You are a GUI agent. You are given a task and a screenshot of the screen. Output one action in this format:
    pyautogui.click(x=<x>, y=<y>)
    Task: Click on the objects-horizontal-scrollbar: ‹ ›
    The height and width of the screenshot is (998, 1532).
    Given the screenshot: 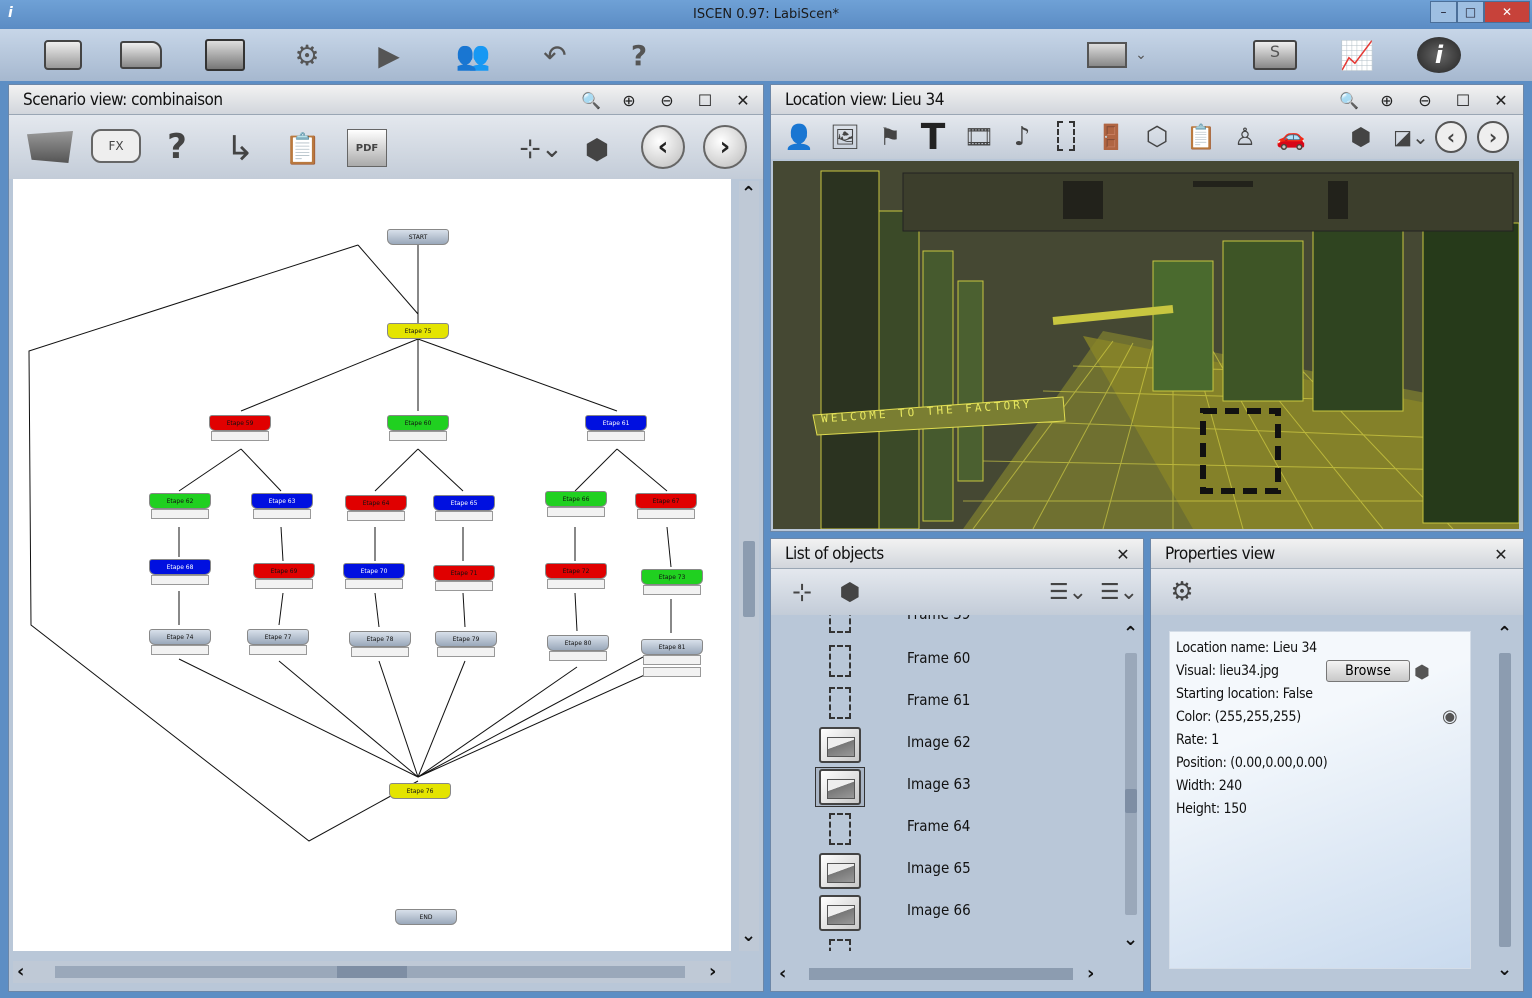 What is the action you would take?
    pyautogui.click(x=946, y=974)
    